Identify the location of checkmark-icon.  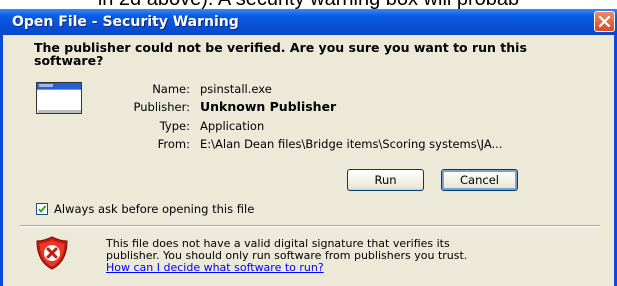
(42, 209).